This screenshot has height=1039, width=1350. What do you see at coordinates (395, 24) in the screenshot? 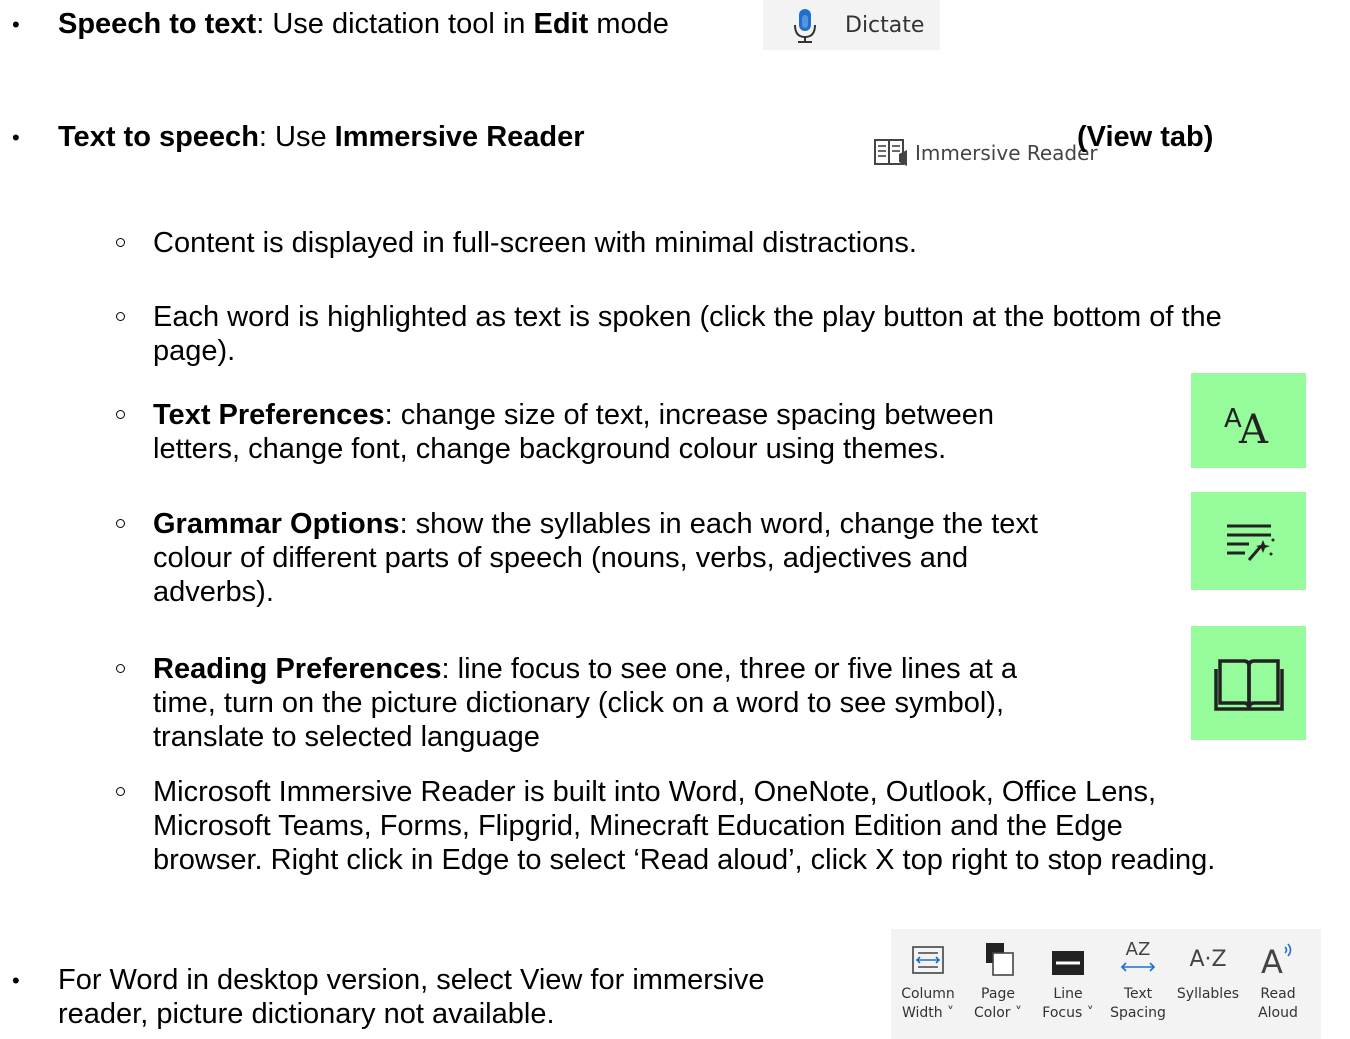
I see `text: : Use dictation tool in` at bounding box center [395, 24].